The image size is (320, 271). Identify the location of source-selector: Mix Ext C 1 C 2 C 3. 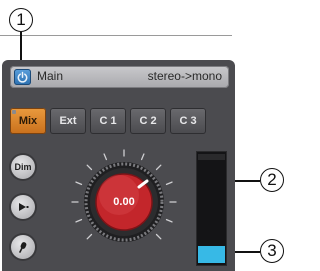
(110, 122).